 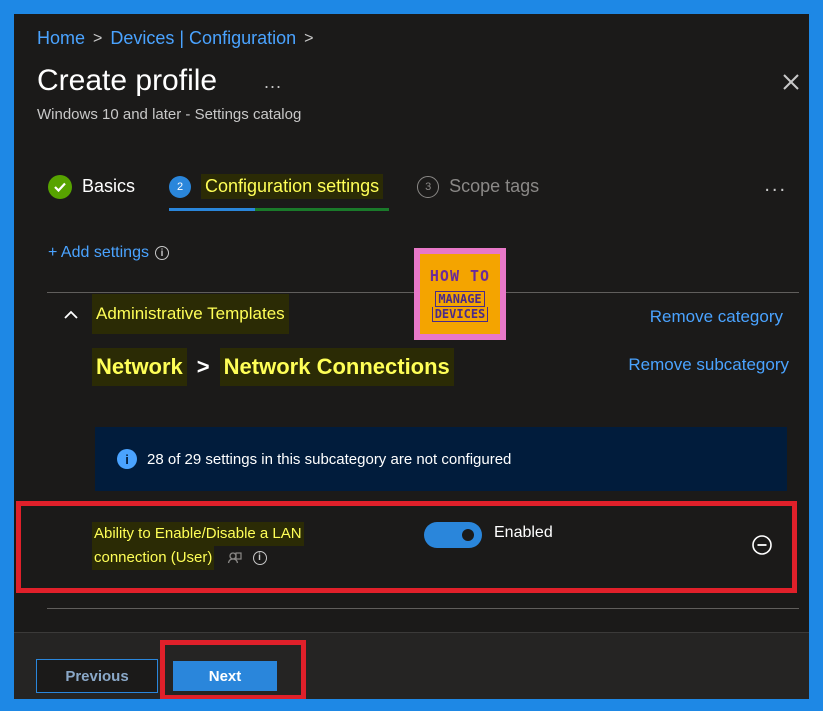 I want to click on logo-inner: HOW TO MANAGE DEVICES, so click(x=460, y=294).